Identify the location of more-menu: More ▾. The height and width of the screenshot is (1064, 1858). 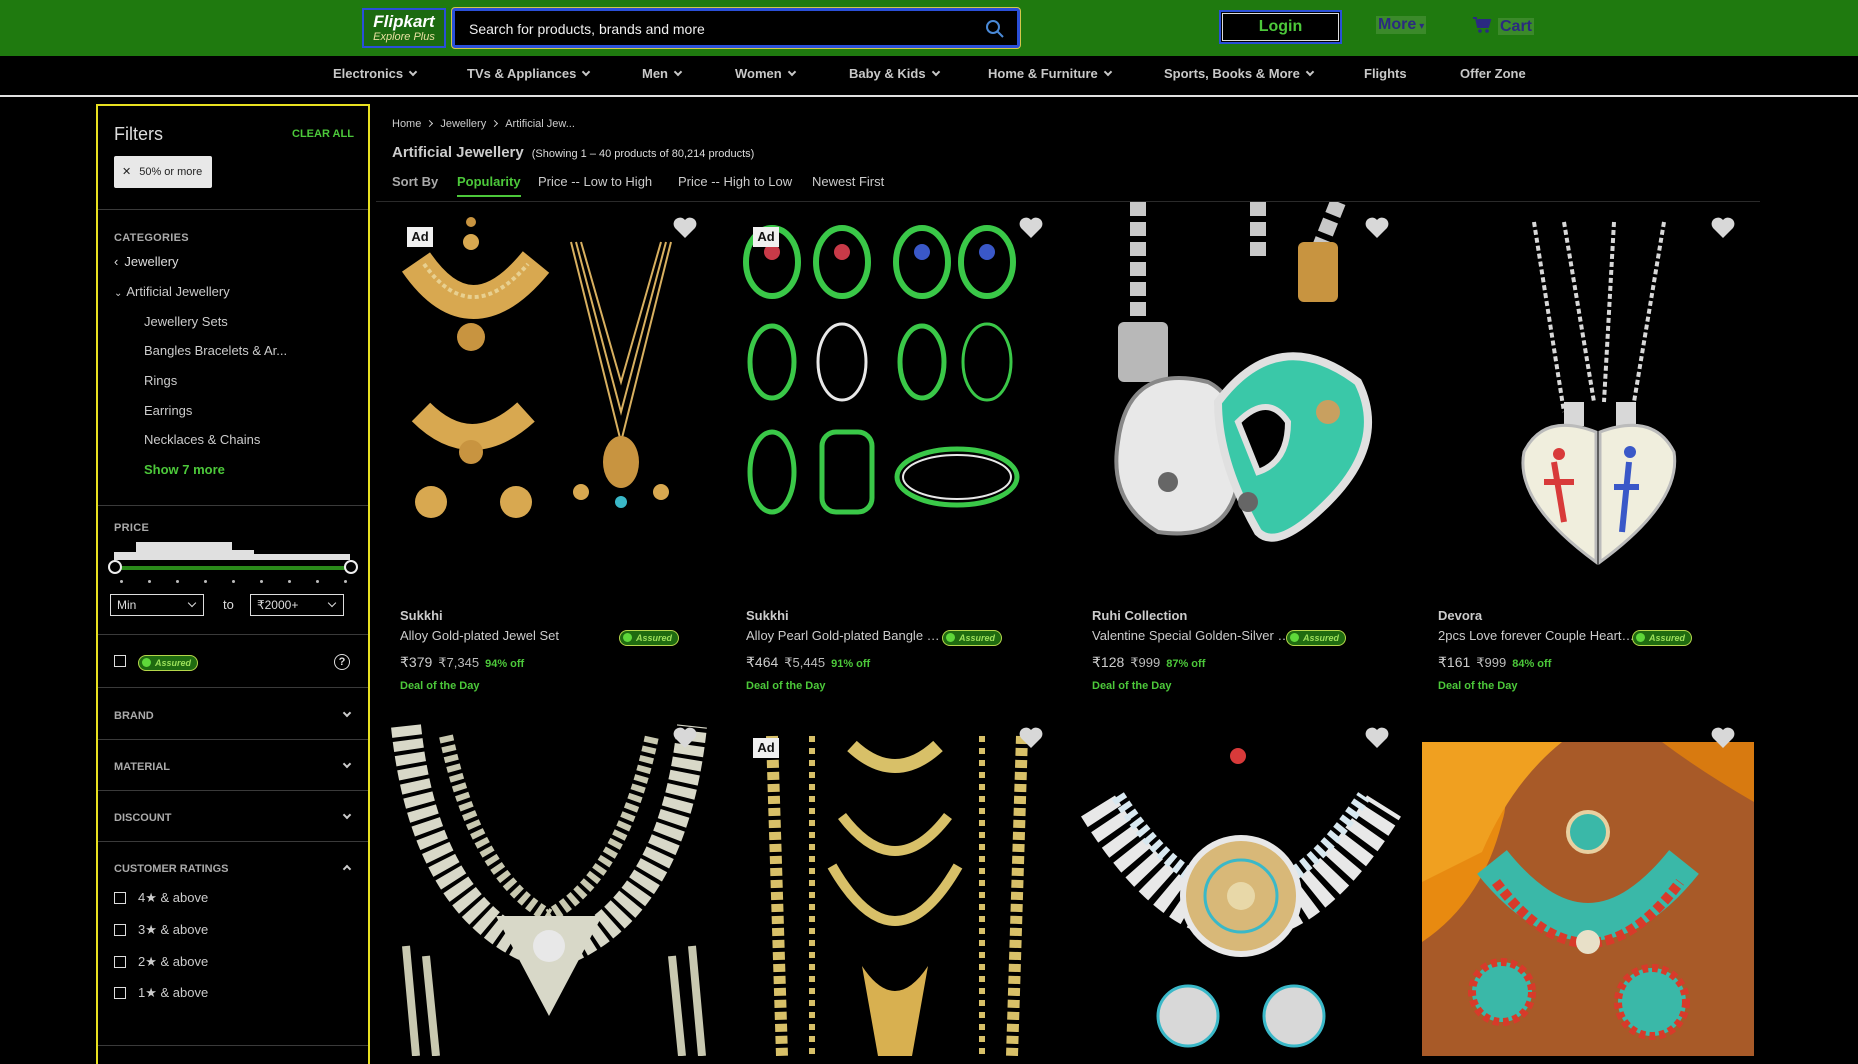
(1401, 25).